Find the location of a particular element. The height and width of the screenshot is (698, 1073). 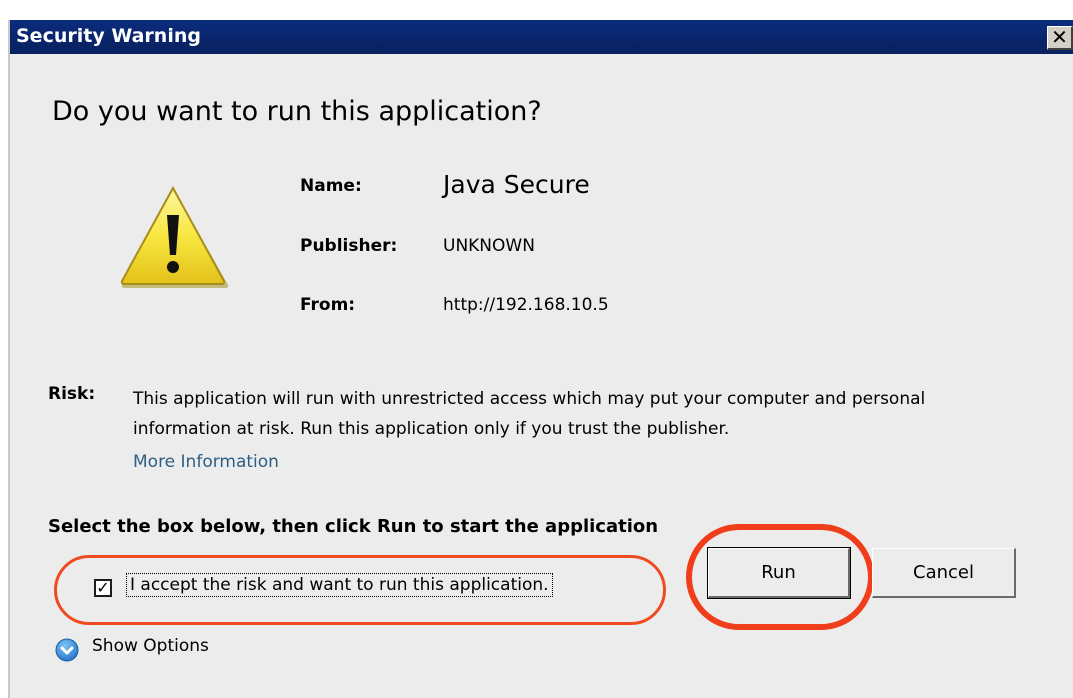

close-button: ✕ is located at coordinates (1060, 38).